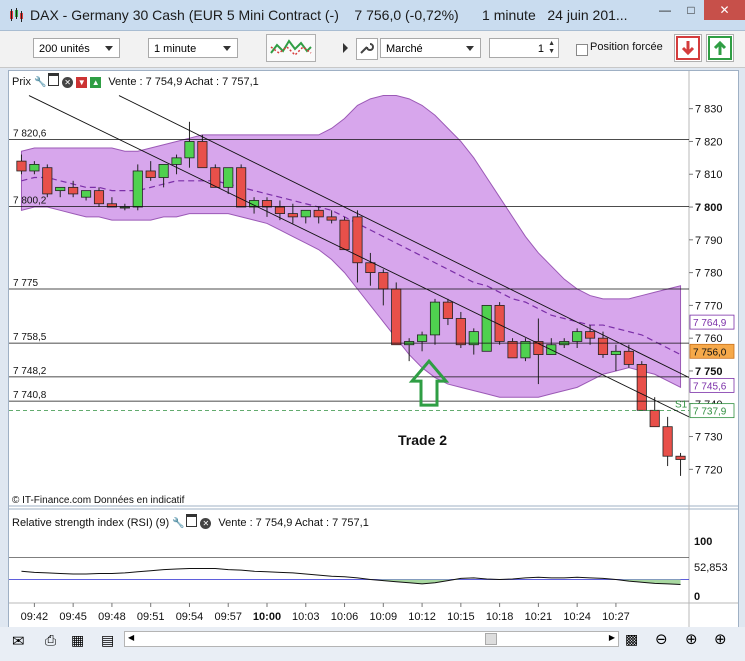 This screenshot has height=661, width=745. What do you see at coordinates (540, 49) in the screenshot?
I see `quantity-value: 1` at bounding box center [540, 49].